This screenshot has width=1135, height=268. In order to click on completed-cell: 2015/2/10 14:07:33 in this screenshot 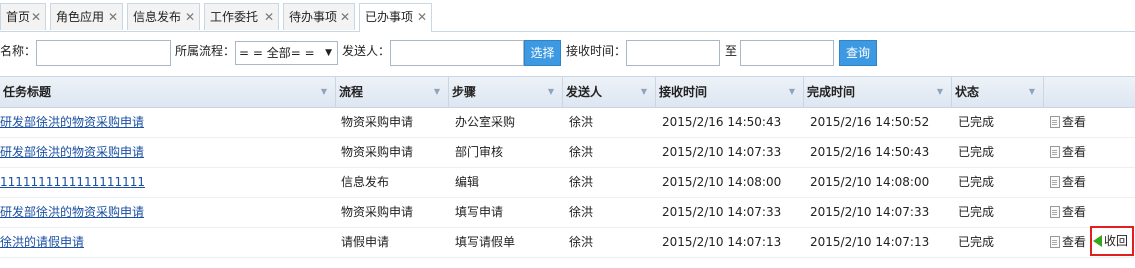, I will do `click(870, 212)`.